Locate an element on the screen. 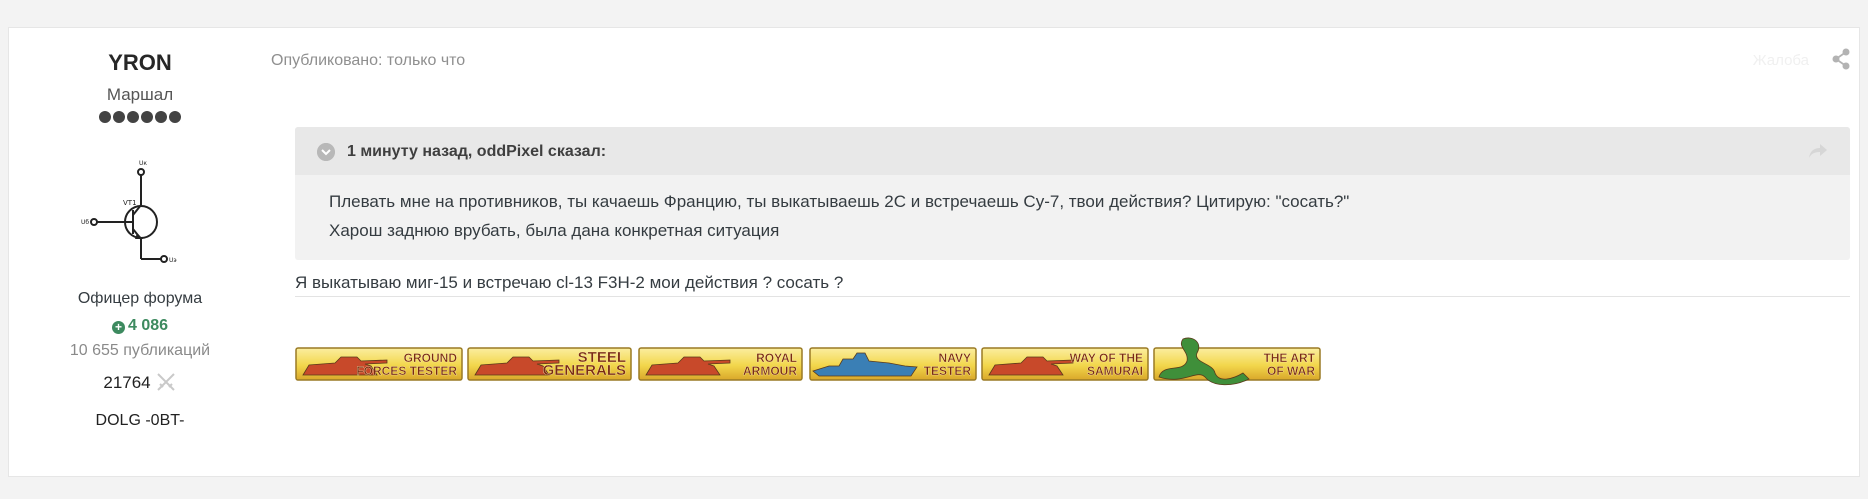 The width and height of the screenshot is (1868, 499). quote-citation: 1 минуту назад, oddPixel сказал: is located at coordinates (476, 152).